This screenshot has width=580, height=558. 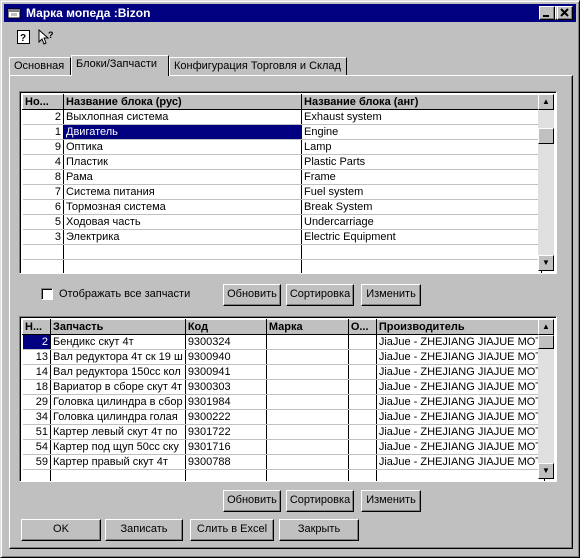 I want to click on cell-part: Головка цилиндра голая, so click(x=118, y=417).